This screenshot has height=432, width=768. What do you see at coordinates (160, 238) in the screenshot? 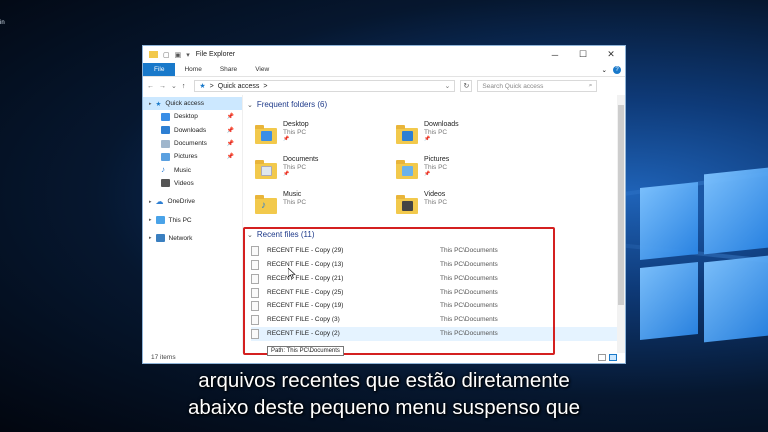
I see `network-icon` at bounding box center [160, 238].